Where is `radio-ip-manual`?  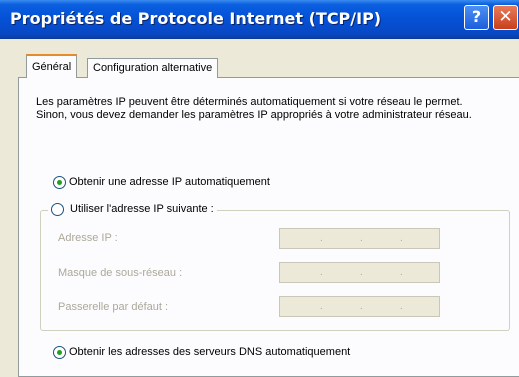
radio-ip-manual is located at coordinates (57, 209).